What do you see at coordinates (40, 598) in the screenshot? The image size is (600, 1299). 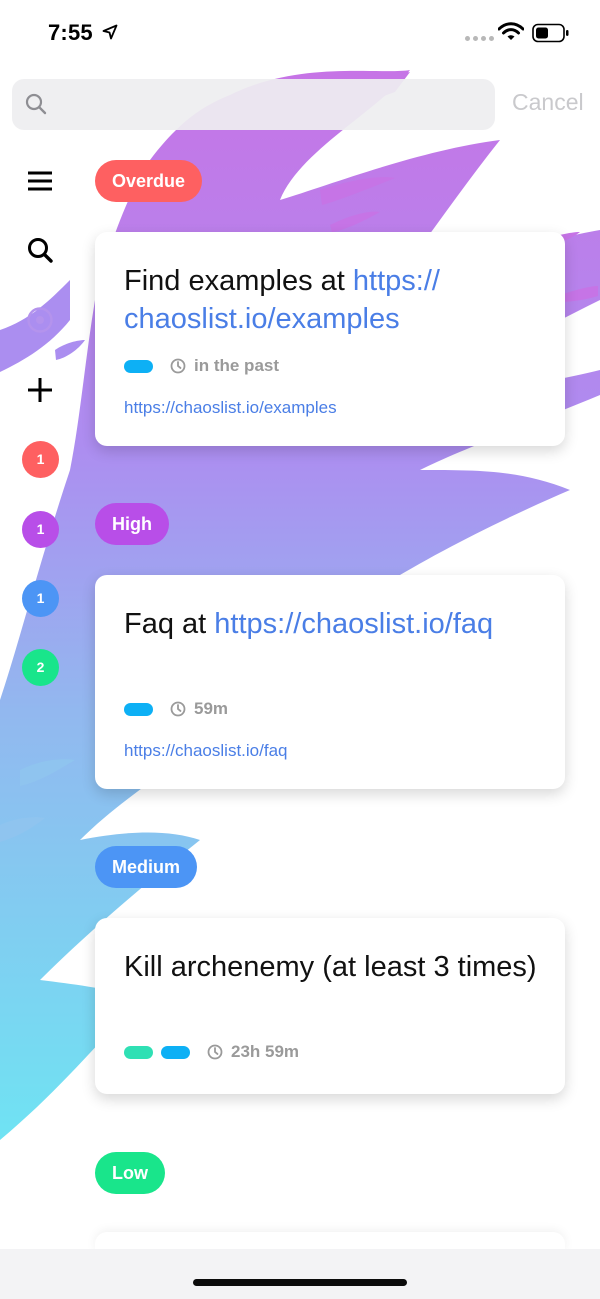 I see `medium-count-badge: 1` at bounding box center [40, 598].